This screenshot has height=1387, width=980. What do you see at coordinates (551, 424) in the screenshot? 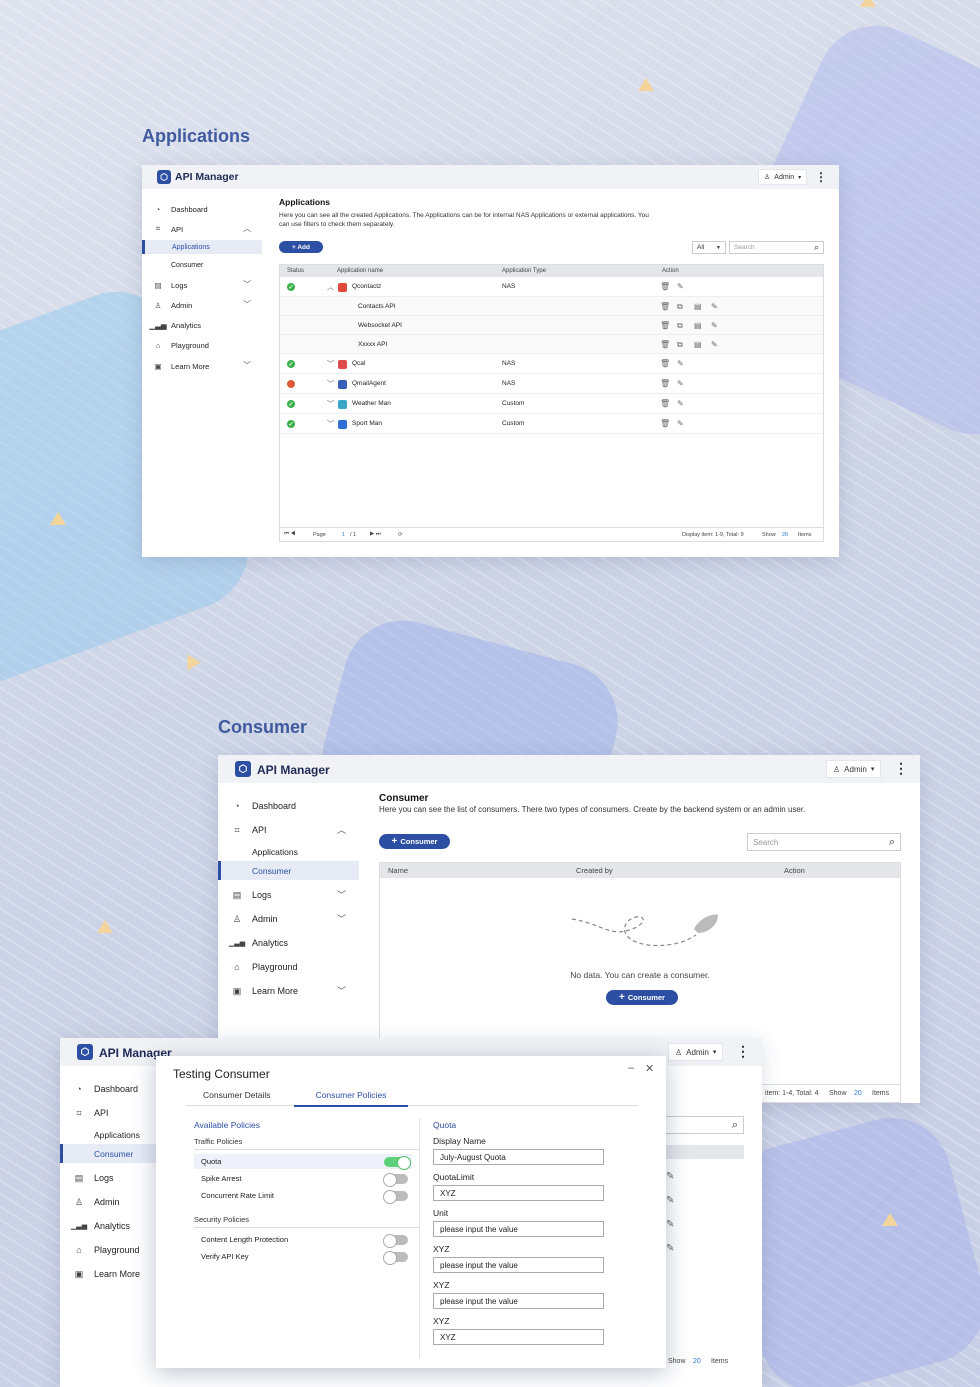
I see `table-row: ✓ ﹀ Sport Man Custom 🗑 ✎` at bounding box center [551, 424].